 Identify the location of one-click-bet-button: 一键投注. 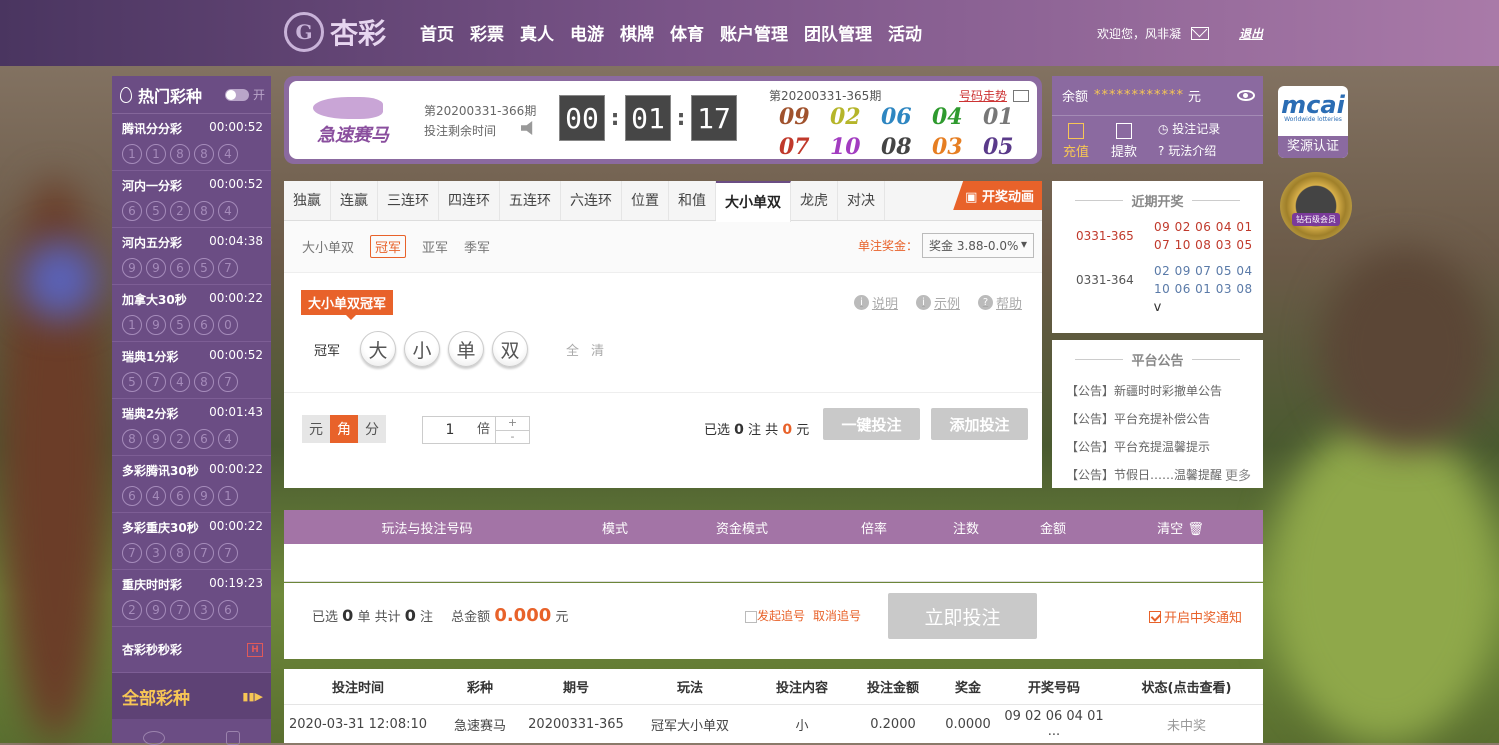
(871, 424).